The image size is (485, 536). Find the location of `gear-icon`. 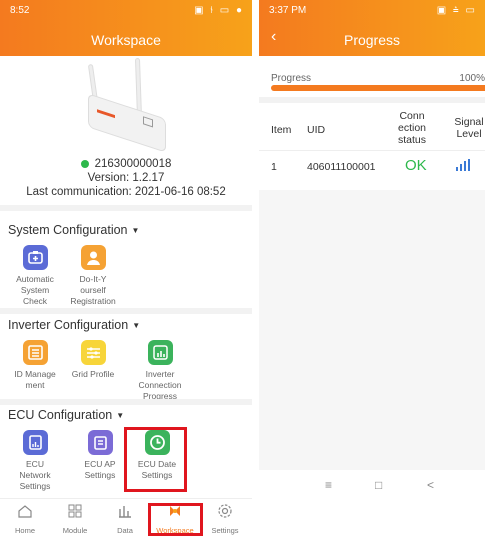

gear-icon is located at coordinates (225, 511).